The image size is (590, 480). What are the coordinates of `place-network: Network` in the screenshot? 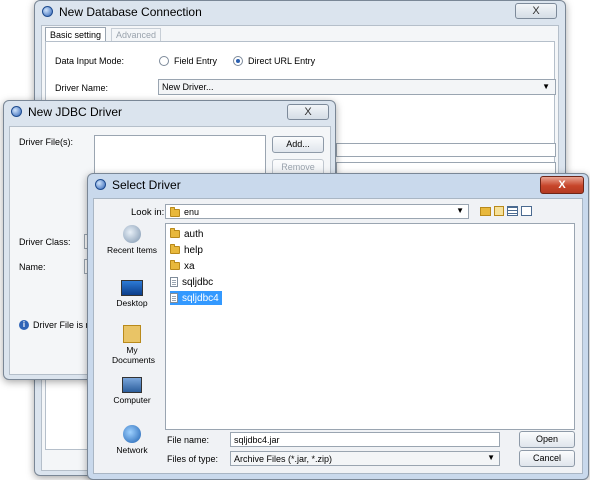 It's located at (132, 440).